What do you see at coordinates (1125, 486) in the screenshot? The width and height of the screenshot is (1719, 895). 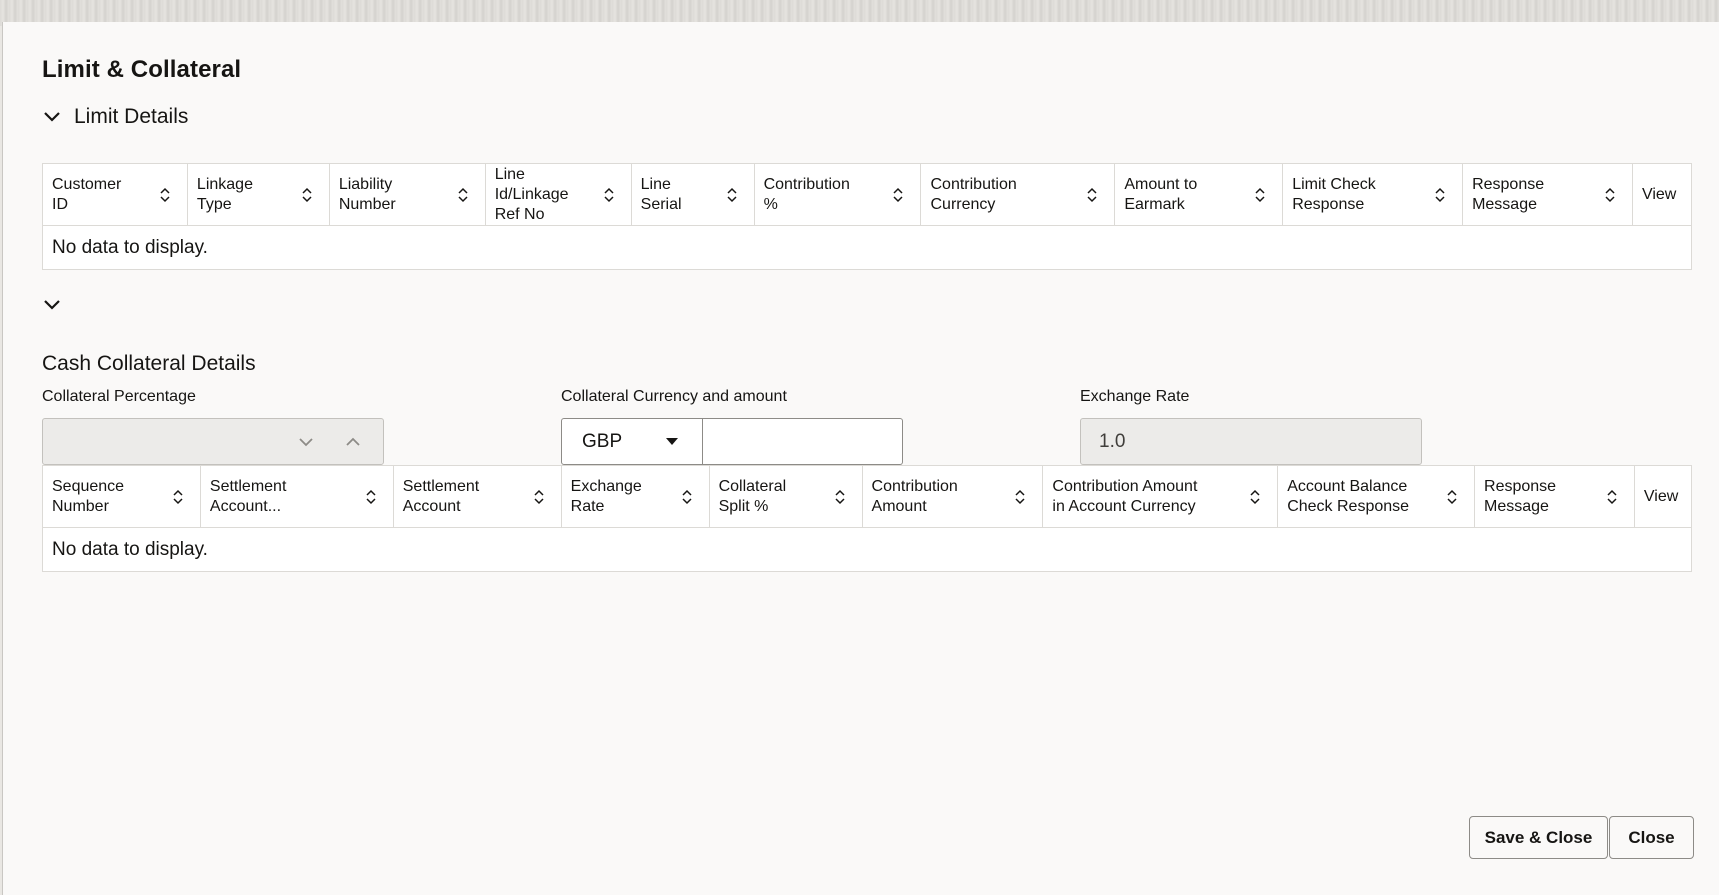 I see `column-header-line: Contribution Amount` at bounding box center [1125, 486].